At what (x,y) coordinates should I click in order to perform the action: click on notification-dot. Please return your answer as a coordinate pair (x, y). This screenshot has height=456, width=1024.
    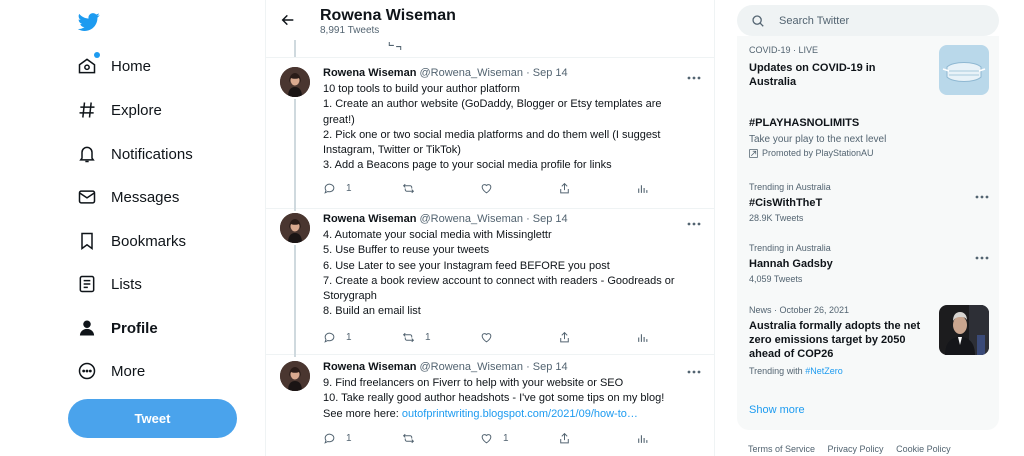
    Looking at the image, I should click on (97, 55).